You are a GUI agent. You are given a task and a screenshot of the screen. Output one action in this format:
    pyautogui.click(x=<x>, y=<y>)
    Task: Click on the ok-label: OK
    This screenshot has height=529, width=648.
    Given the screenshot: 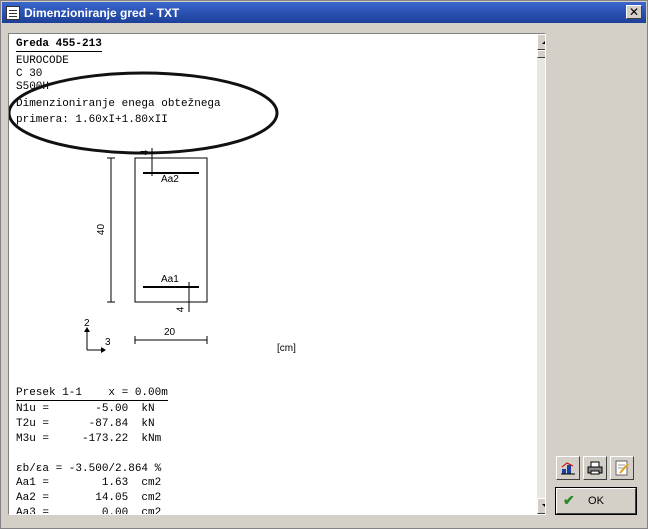 What is the action you would take?
    pyautogui.click(x=596, y=501)
    